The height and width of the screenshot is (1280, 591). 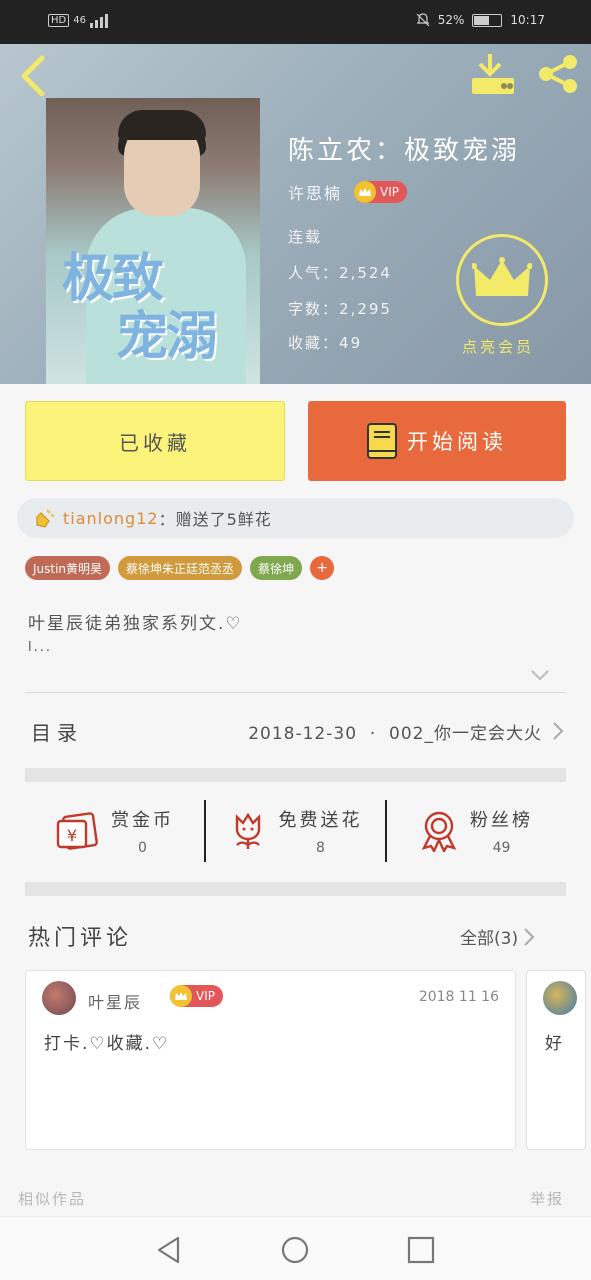 I want to click on start-reading-button: 开始阅读, so click(x=437, y=441).